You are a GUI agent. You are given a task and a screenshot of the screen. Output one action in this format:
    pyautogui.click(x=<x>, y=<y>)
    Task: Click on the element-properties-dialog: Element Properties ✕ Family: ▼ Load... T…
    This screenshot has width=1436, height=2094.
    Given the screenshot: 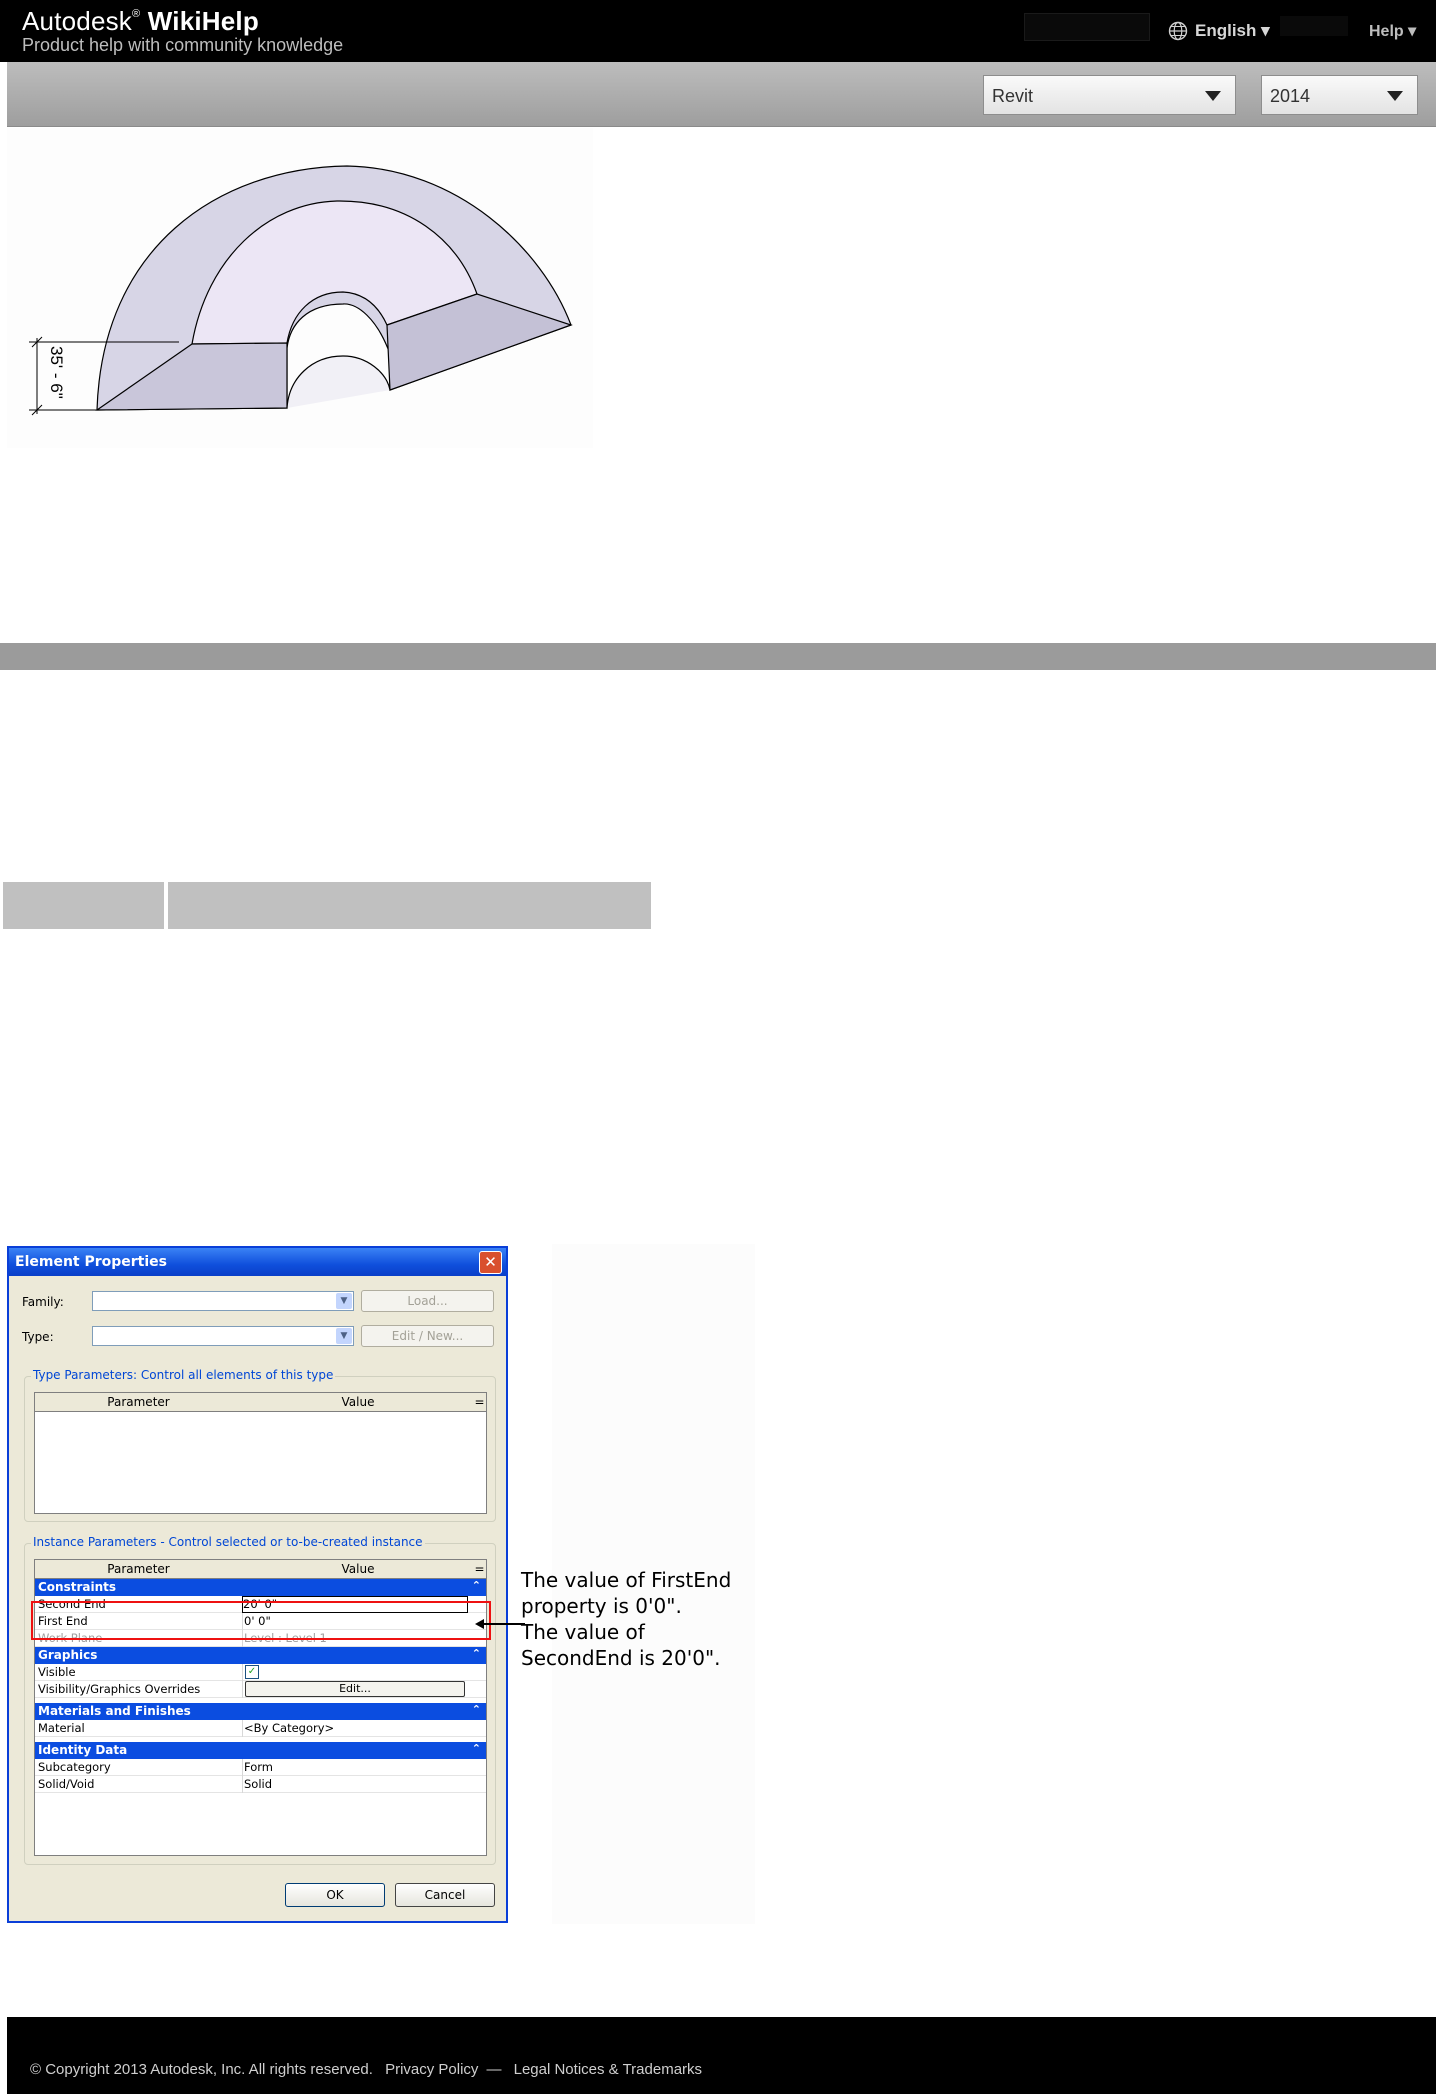 What is the action you would take?
    pyautogui.click(x=257, y=1584)
    